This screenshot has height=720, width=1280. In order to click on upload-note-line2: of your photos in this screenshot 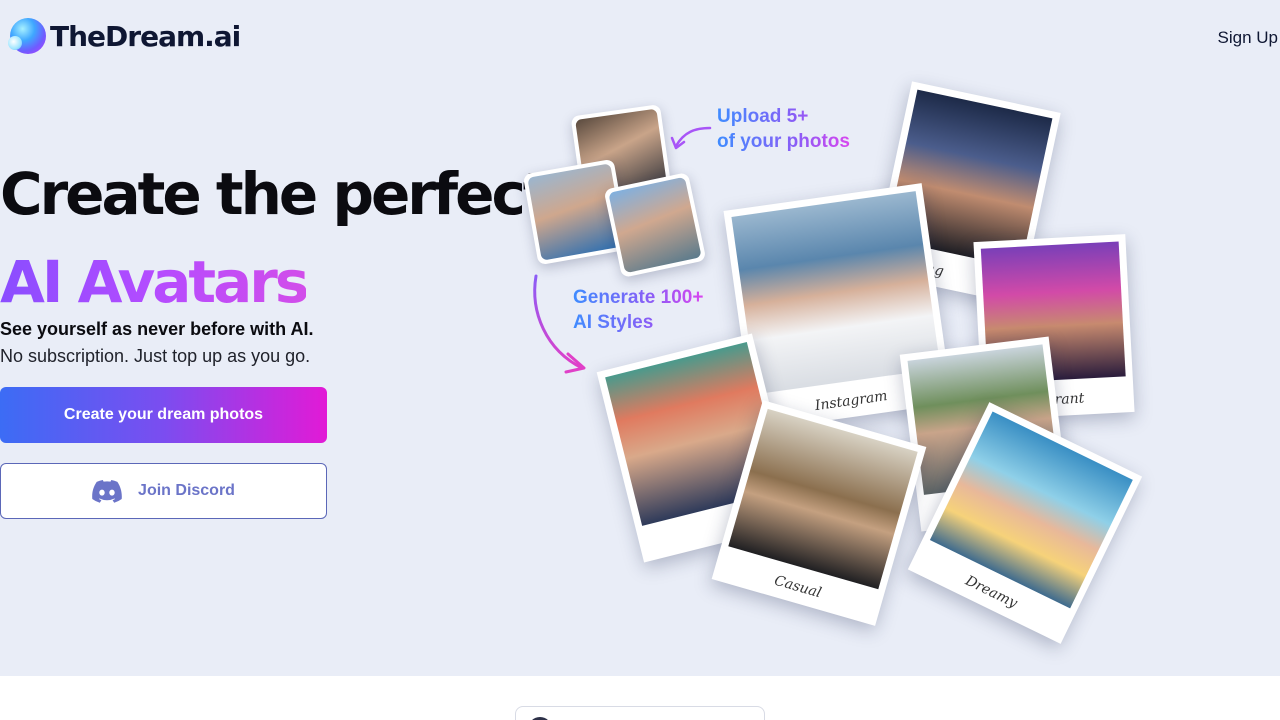, I will do `click(783, 141)`.